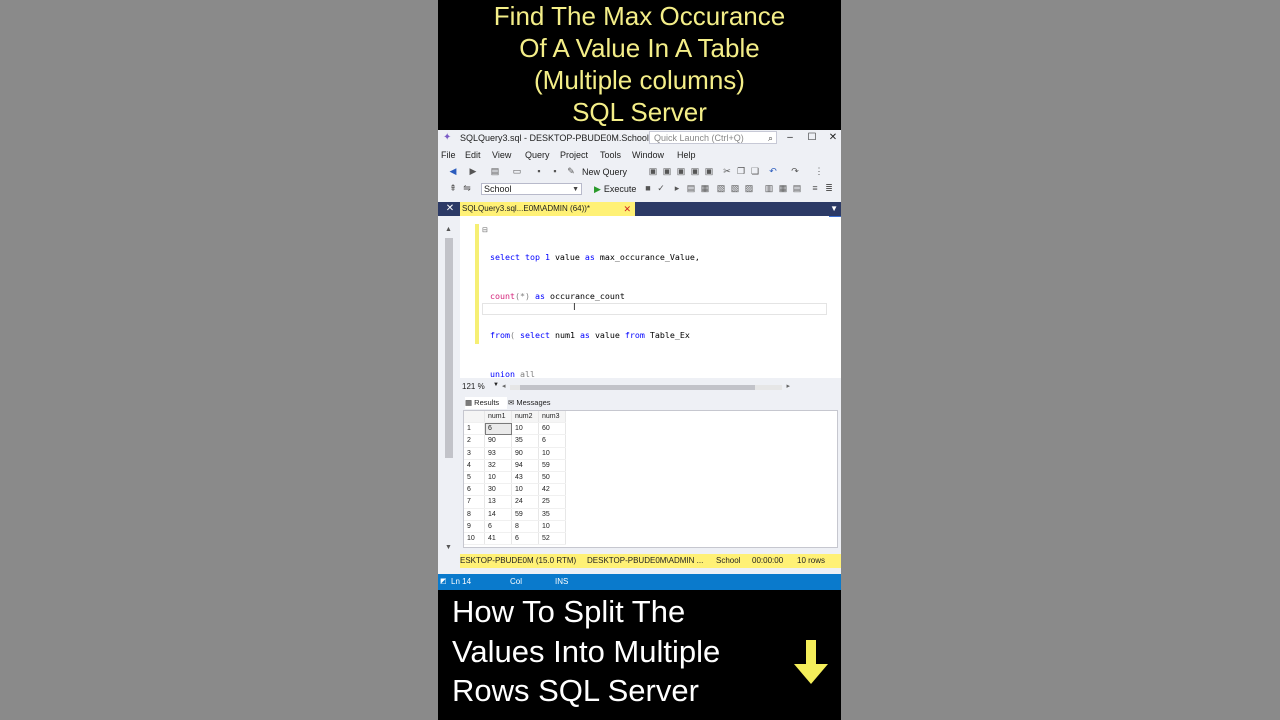 The image size is (1280, 720). Describe the element at coordinates (829, 188) in the screenshot. I see `uncomment-icon: ≣` at that location.